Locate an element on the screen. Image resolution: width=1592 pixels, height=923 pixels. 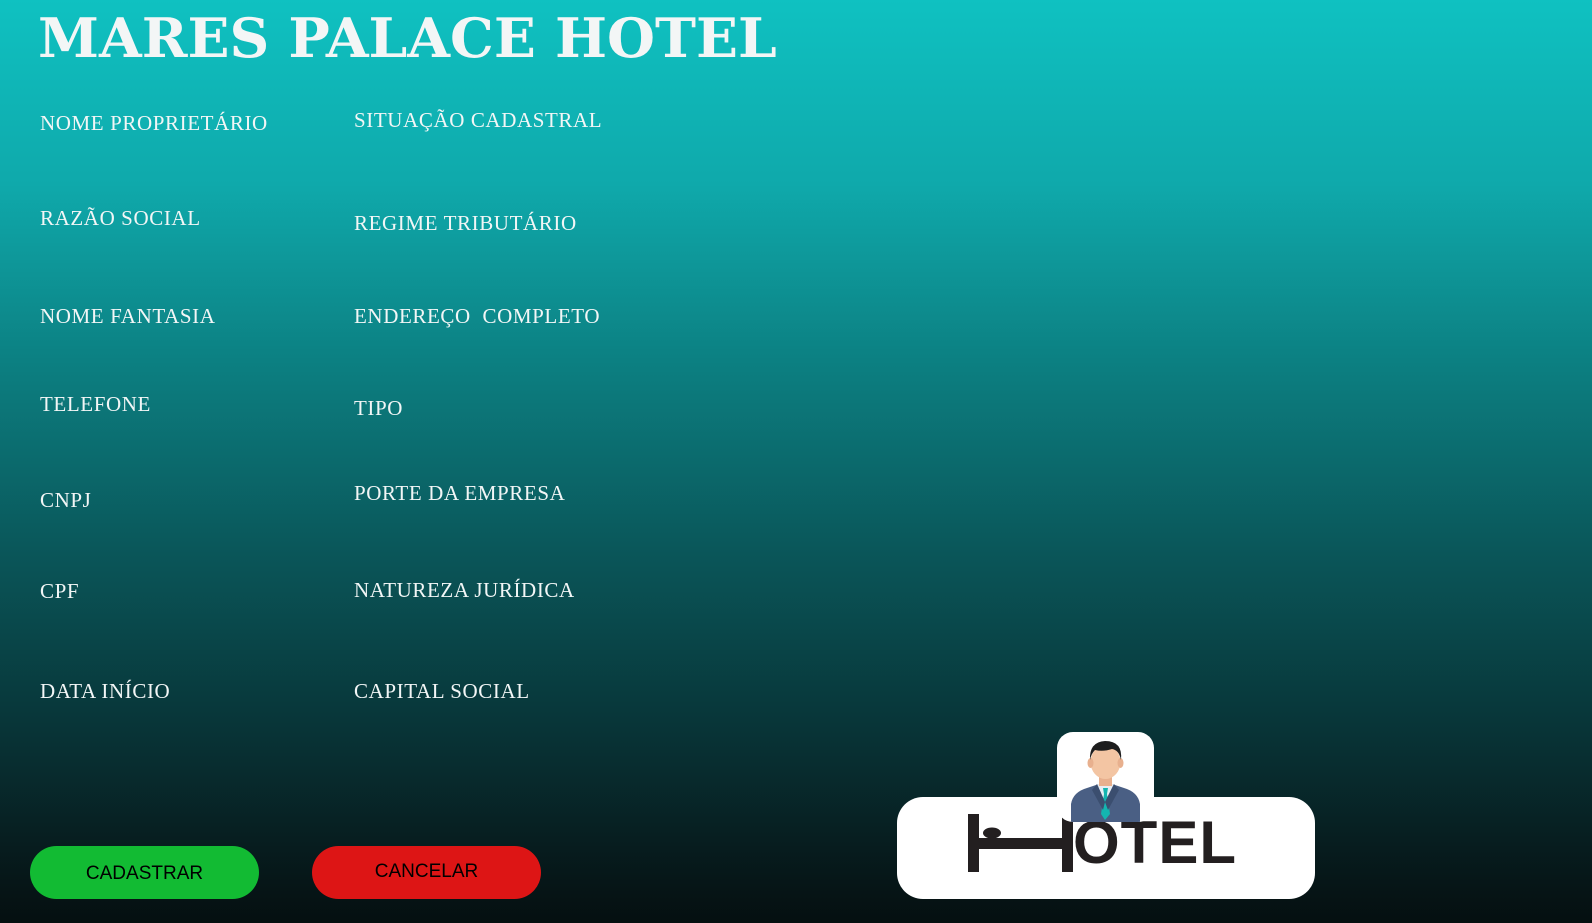
label-nome-fantasia: NOME FANTASIA is located at coordinates (128, 316).